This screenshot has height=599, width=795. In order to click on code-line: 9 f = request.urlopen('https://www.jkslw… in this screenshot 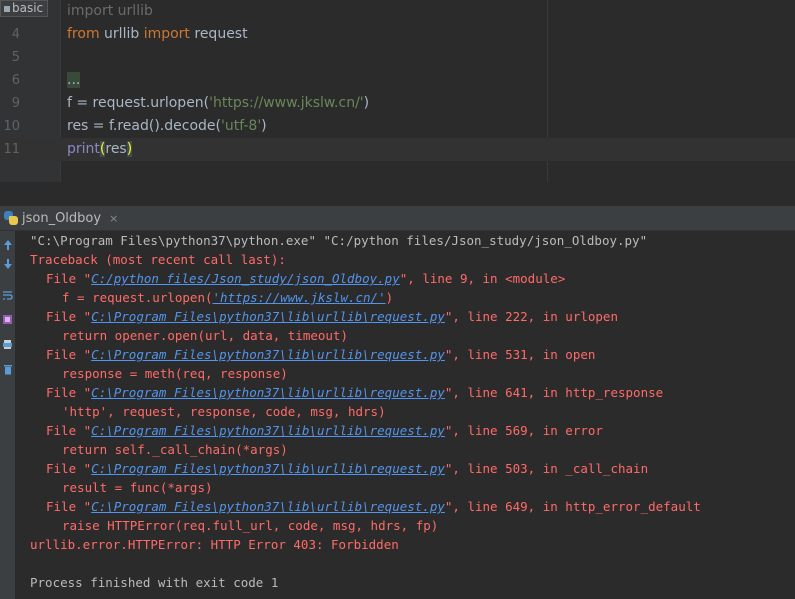, I will do `click(397, 103)`.